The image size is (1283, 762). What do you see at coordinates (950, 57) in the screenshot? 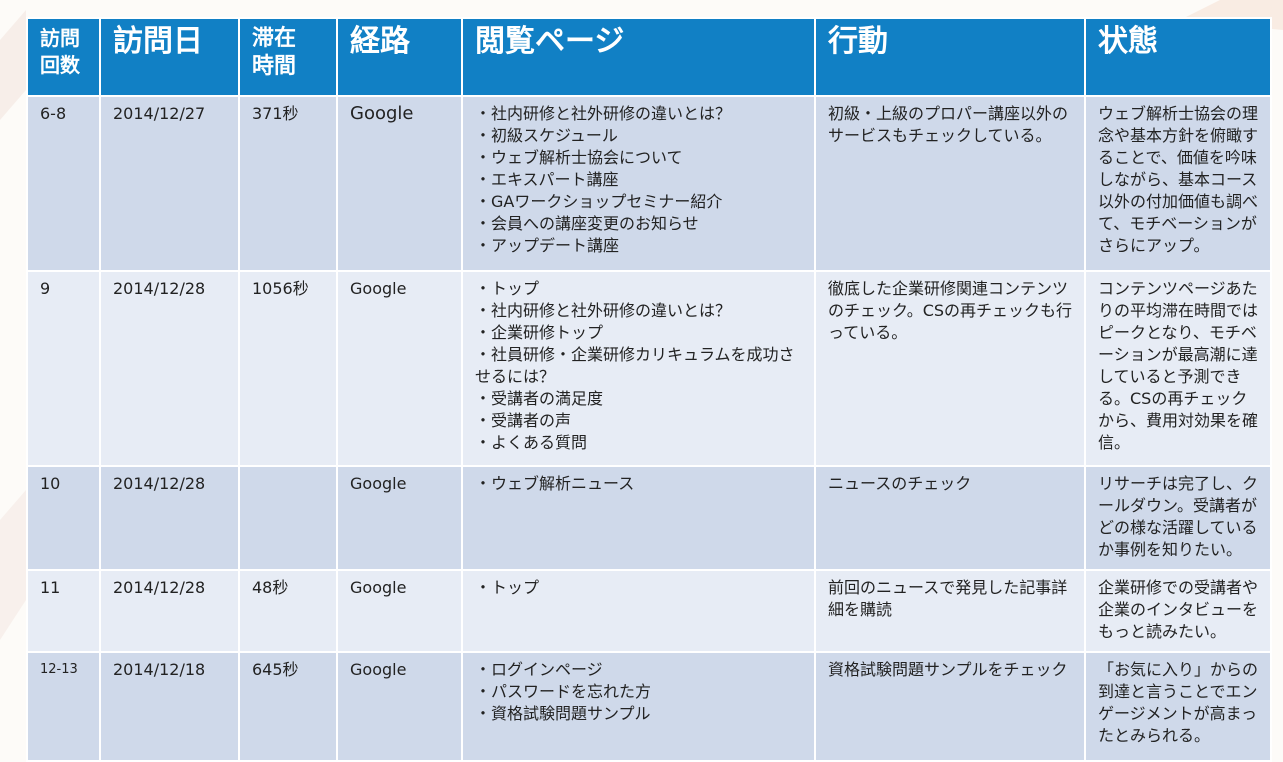
I see `header-action: 行動` at bounding box center [950, 57].